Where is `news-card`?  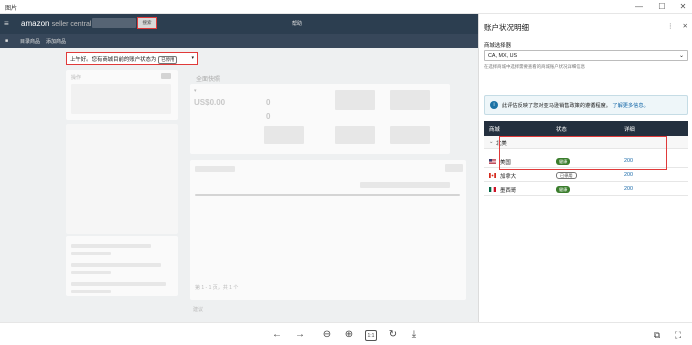
news-card is located at coordinates (122, 266).